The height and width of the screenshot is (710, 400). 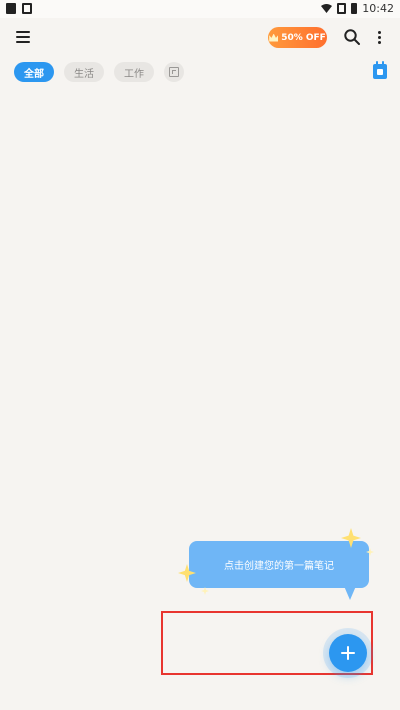 I want to click on add-note-button, so click(x=348, y=653).